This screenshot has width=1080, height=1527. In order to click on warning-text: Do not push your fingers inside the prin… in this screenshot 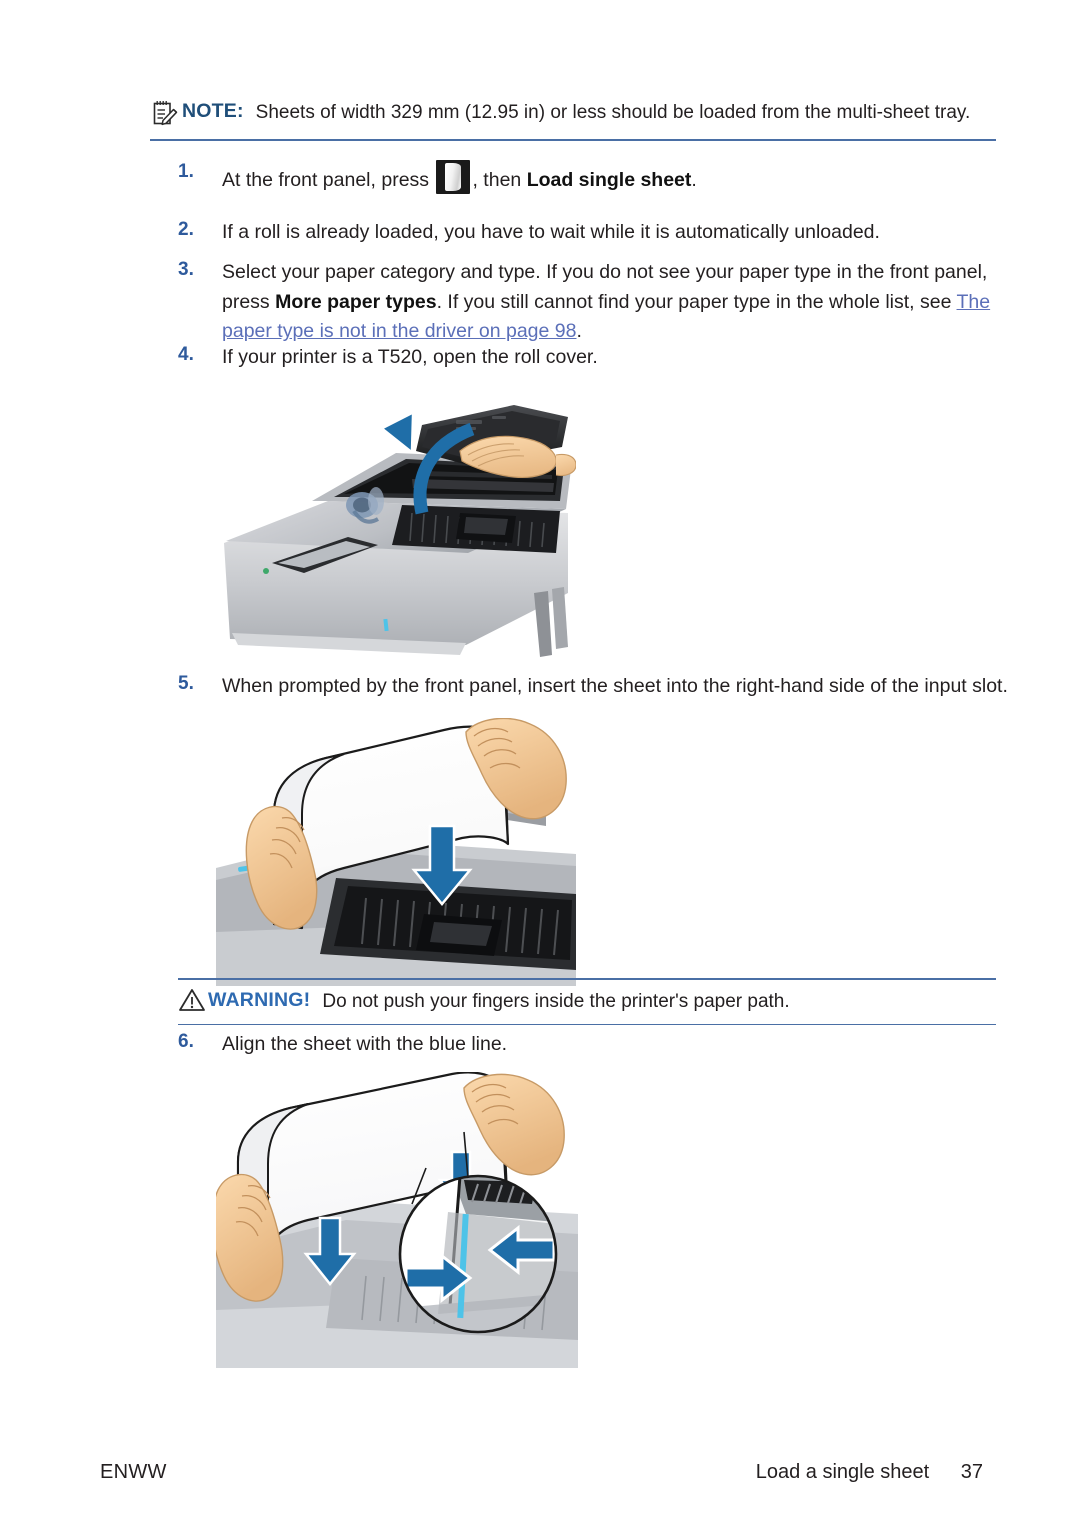, I will do `click(556, 1001)`.